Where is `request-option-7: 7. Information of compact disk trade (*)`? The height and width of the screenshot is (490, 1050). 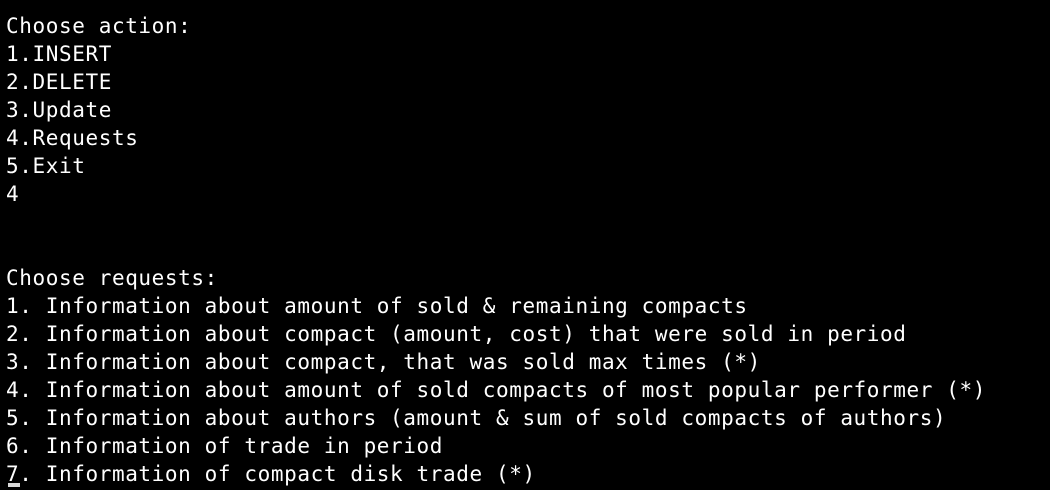
request-option-7: 7. Information of compact disk trade (*) is located at coordinates (271, 474).